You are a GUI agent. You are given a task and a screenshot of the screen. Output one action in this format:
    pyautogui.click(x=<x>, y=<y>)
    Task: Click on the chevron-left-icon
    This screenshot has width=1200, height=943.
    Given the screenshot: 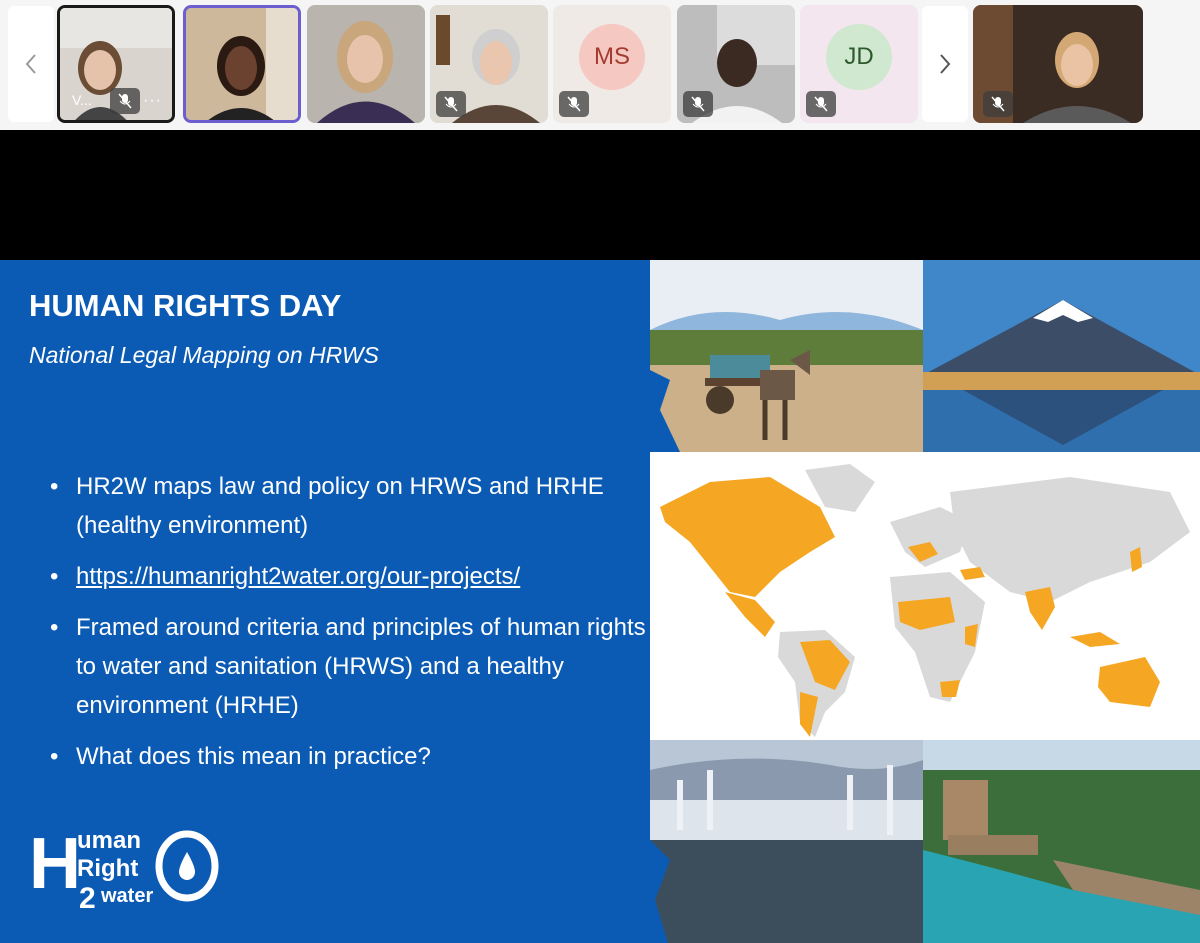 What is the action you would take?
    pyautogui.click(x=30, y=64)
    